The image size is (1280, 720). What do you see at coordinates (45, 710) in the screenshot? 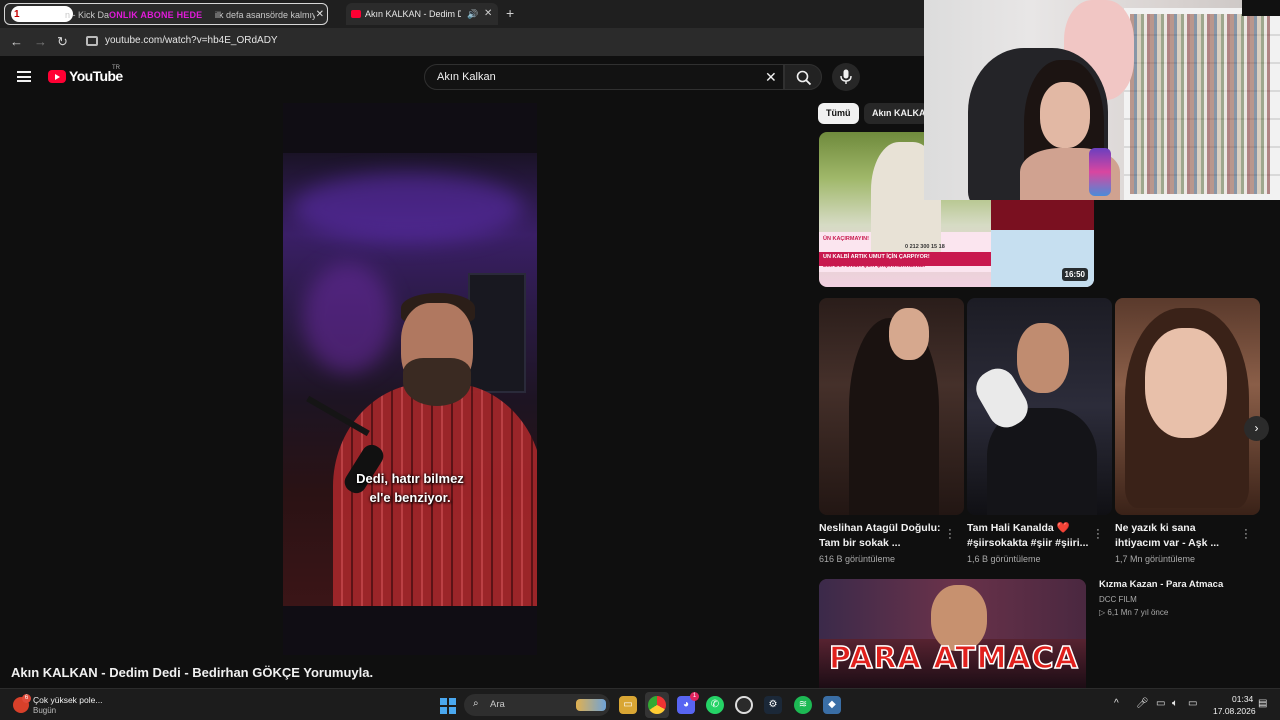
I see `weather-subtitle: Bugün` at bounding box center [45, 710].